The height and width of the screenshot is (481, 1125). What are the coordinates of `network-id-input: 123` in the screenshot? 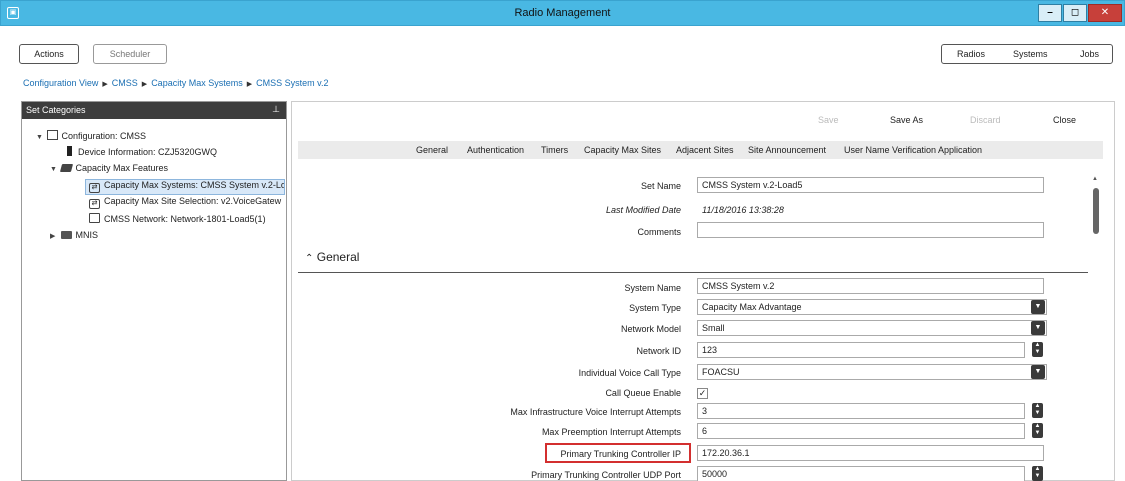 It's located at (861, 350).